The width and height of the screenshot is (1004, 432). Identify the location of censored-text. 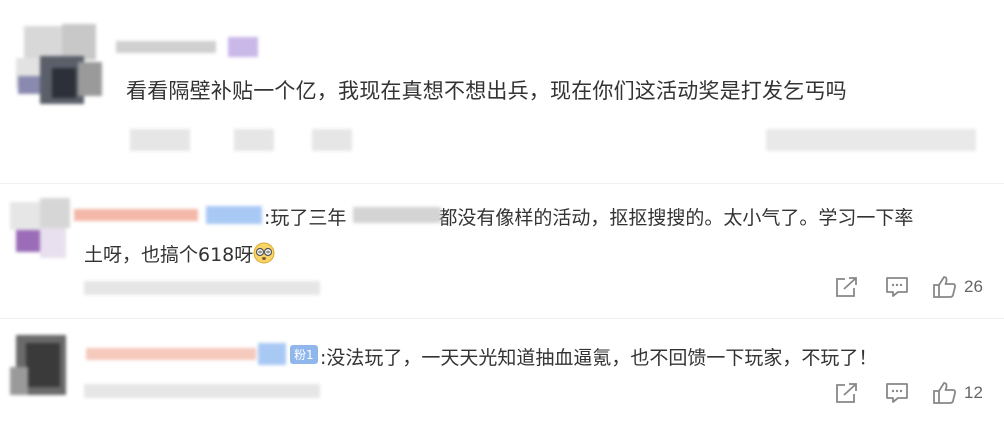
(398, 215).